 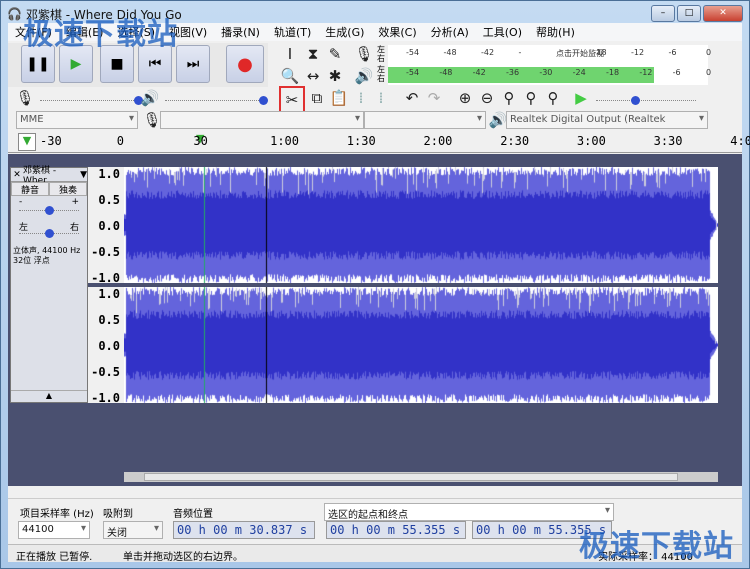 What do you see at coordinates (364, 76) in the screenshot?
I see `speaker-icon: 🔊` at bounding box center [364, 76].